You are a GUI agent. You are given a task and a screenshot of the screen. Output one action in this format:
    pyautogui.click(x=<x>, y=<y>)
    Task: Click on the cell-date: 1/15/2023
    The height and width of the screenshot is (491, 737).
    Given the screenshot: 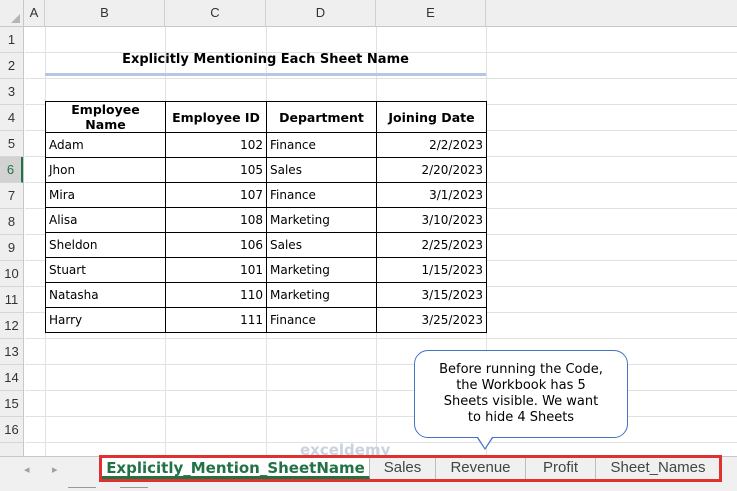 What is the action you would take?
    pyautogui.click(x=431, y=270)
    